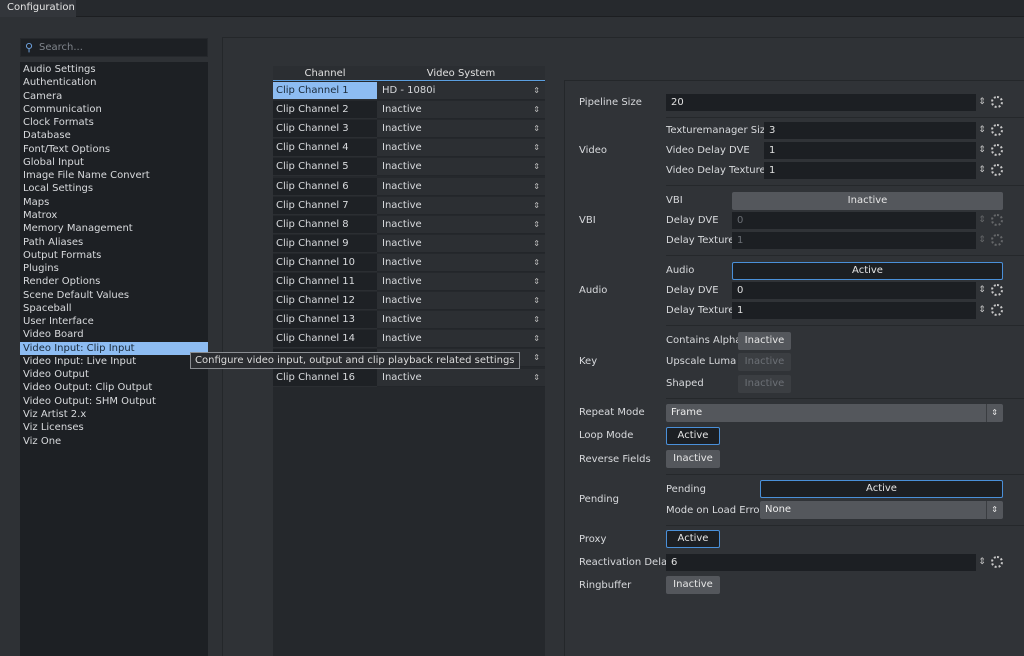 The width and height of the screenshot is (1024, 656). What do you see at coordinates (114, 135) in the screenshot?
I see `sidebar-item: Database` at bounding box center [114, 135].